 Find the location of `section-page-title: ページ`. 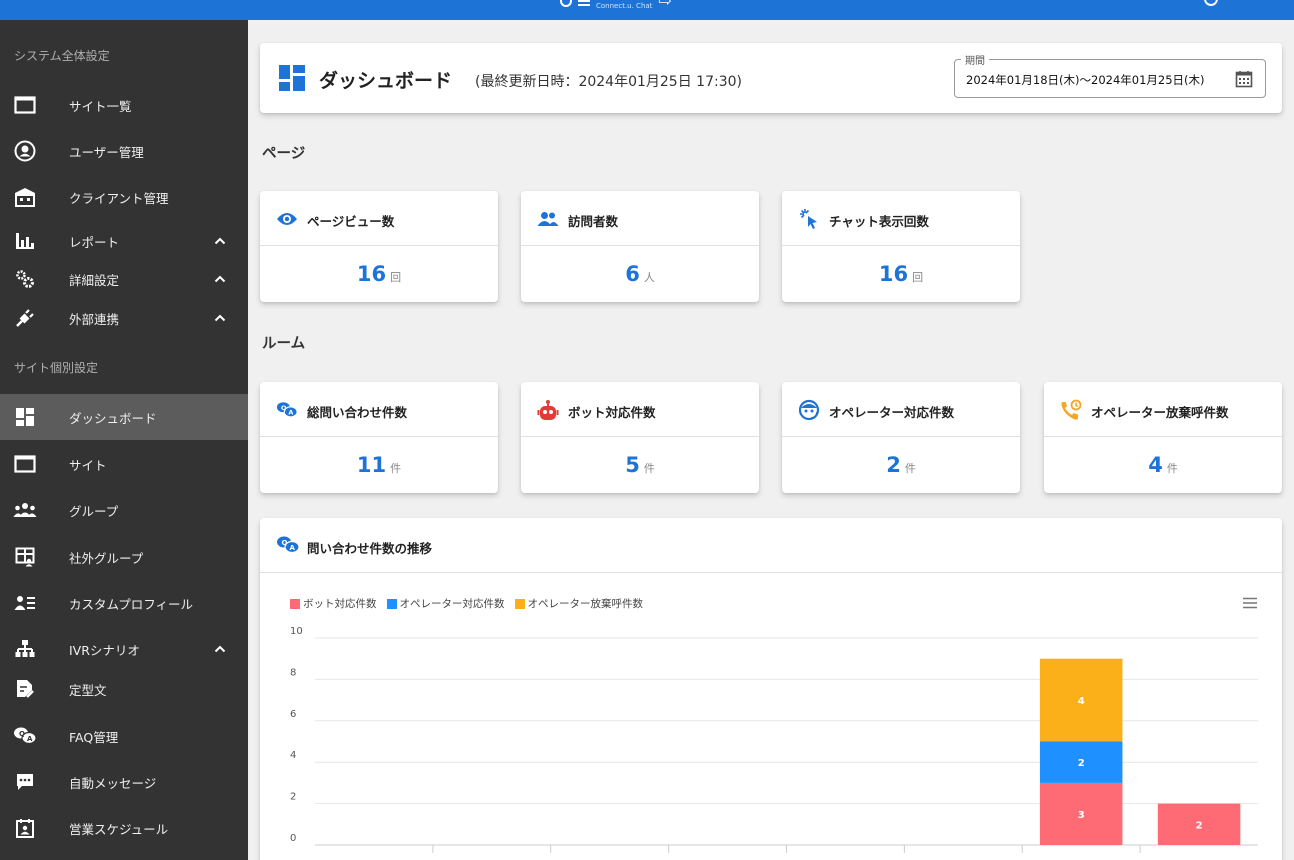

section-page-title: ページ is located at coordinates (284, 154).